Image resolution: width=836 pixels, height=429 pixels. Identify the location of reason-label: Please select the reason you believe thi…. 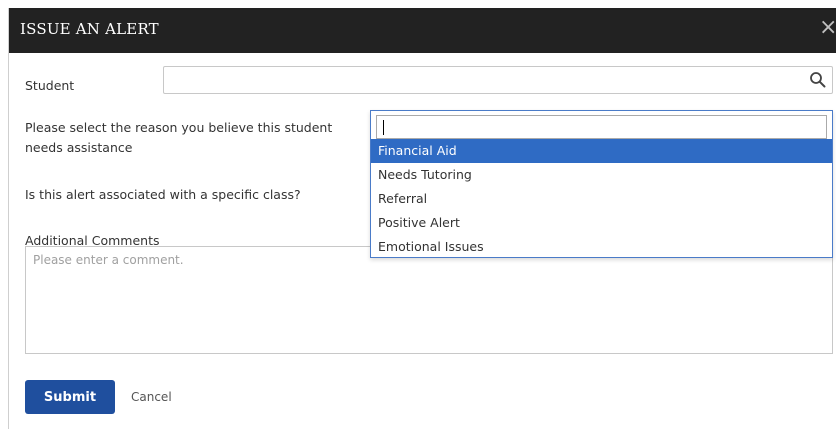
(179, 137).